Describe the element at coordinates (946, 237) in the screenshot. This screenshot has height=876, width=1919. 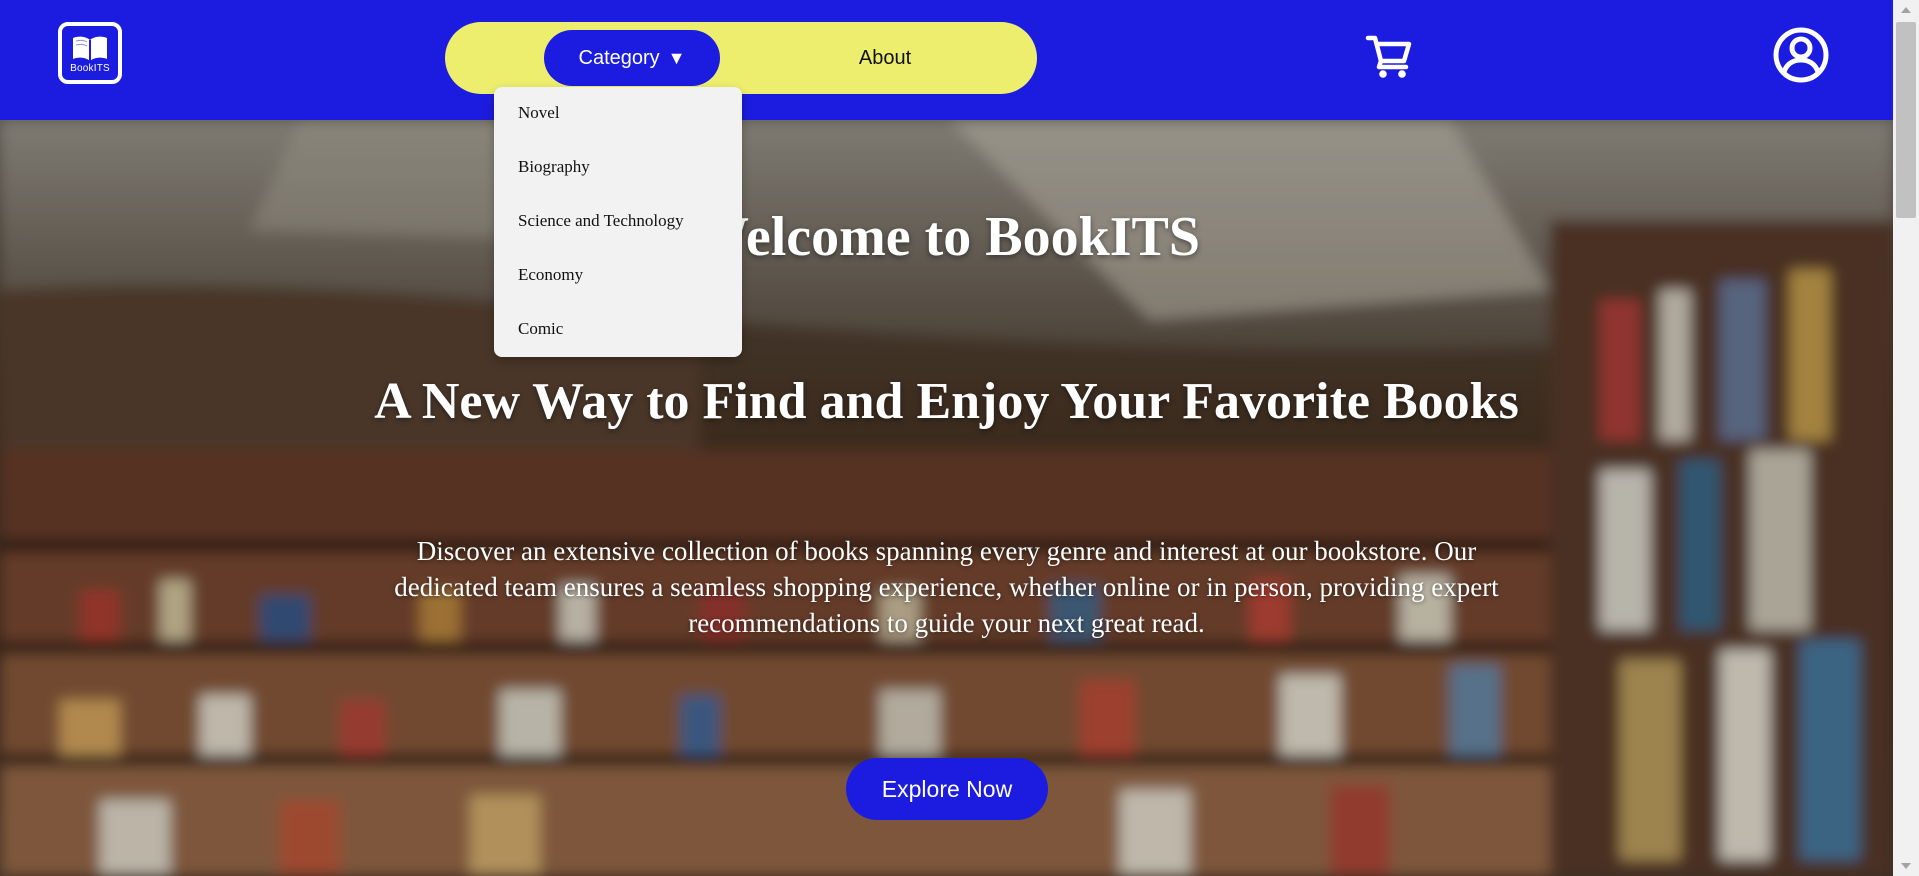
I see `welcome-heading: Welcome to BookITS` at that location.